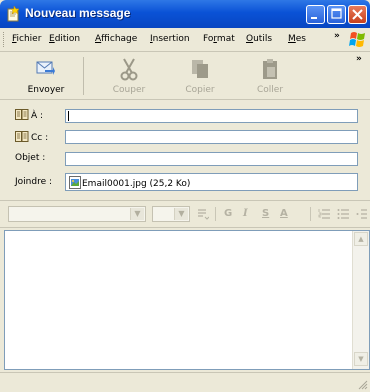 This screenshot has width=370, height=392. What do you see at coordinates (30, 158) in the screenshot?
I see `subject-label: Objet :` at bounding box center [30, 158].